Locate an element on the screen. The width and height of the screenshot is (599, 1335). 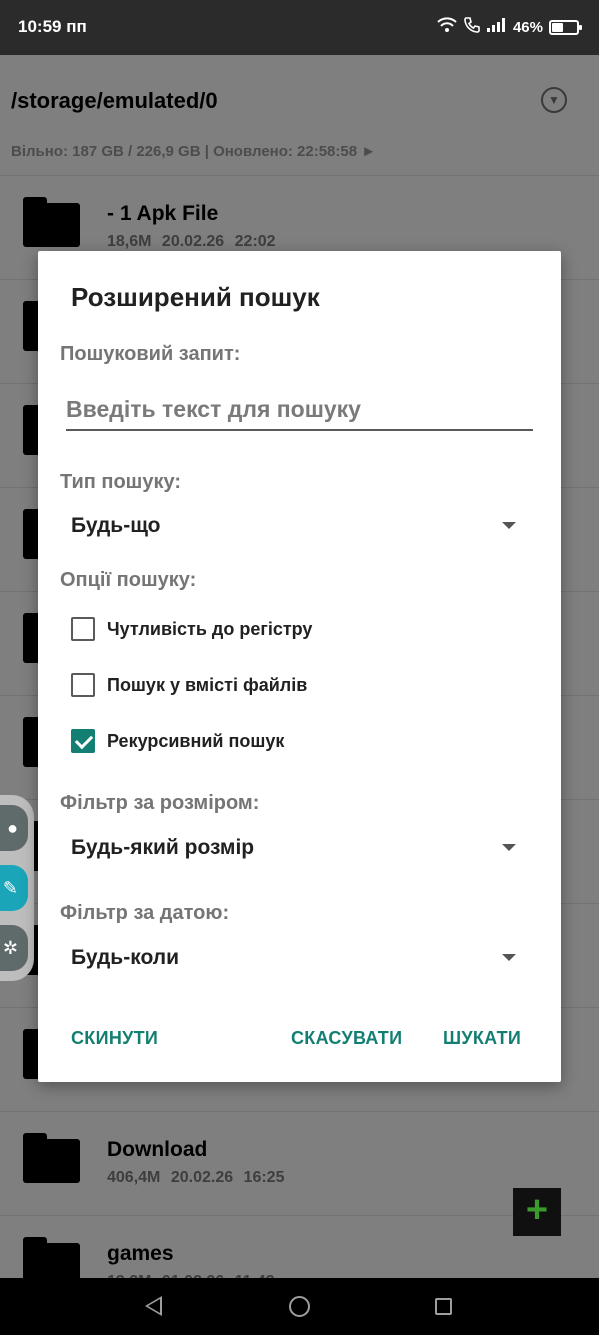
pin-tool-icon: ✎ is located at coordinates (14, 888).